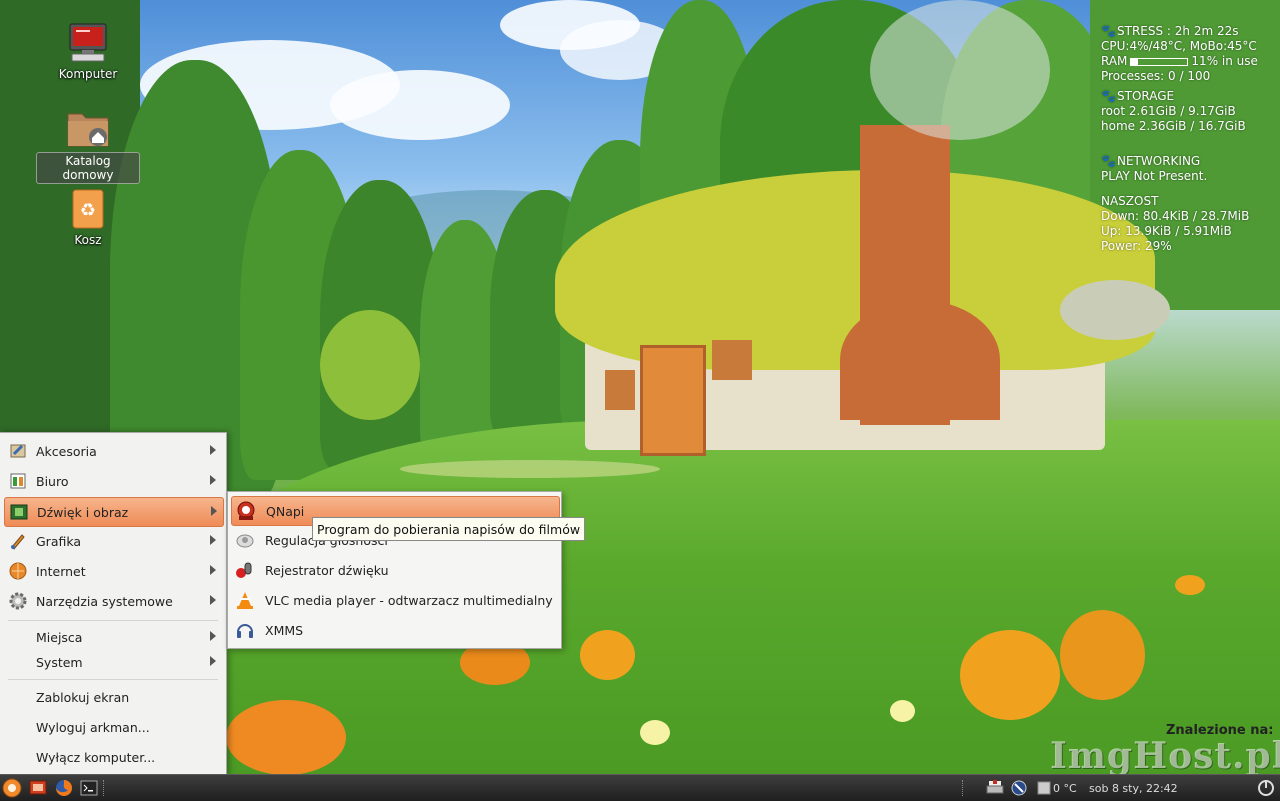  I want to click on office-icon, so click(18, 481).